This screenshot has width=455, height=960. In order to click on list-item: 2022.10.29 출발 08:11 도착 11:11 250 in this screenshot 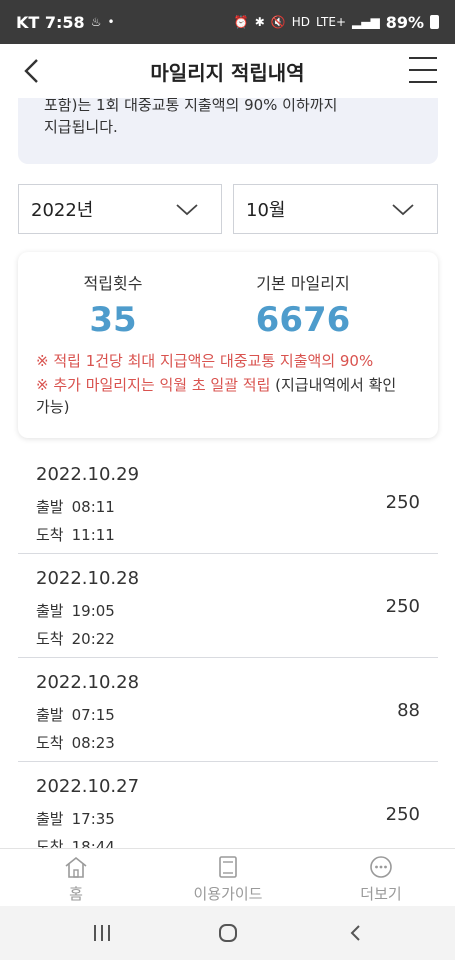, I will do `click(228, 502)`.